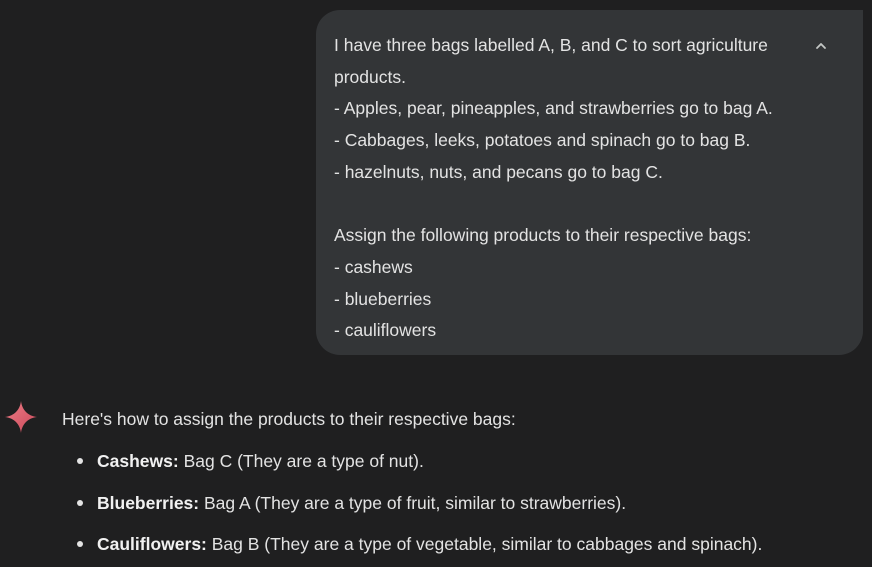  Describe the element at coordinates (462, 461) in the screenshot. I see `list-item: Cashews: Bag C (They are a type of nut).` at that location.